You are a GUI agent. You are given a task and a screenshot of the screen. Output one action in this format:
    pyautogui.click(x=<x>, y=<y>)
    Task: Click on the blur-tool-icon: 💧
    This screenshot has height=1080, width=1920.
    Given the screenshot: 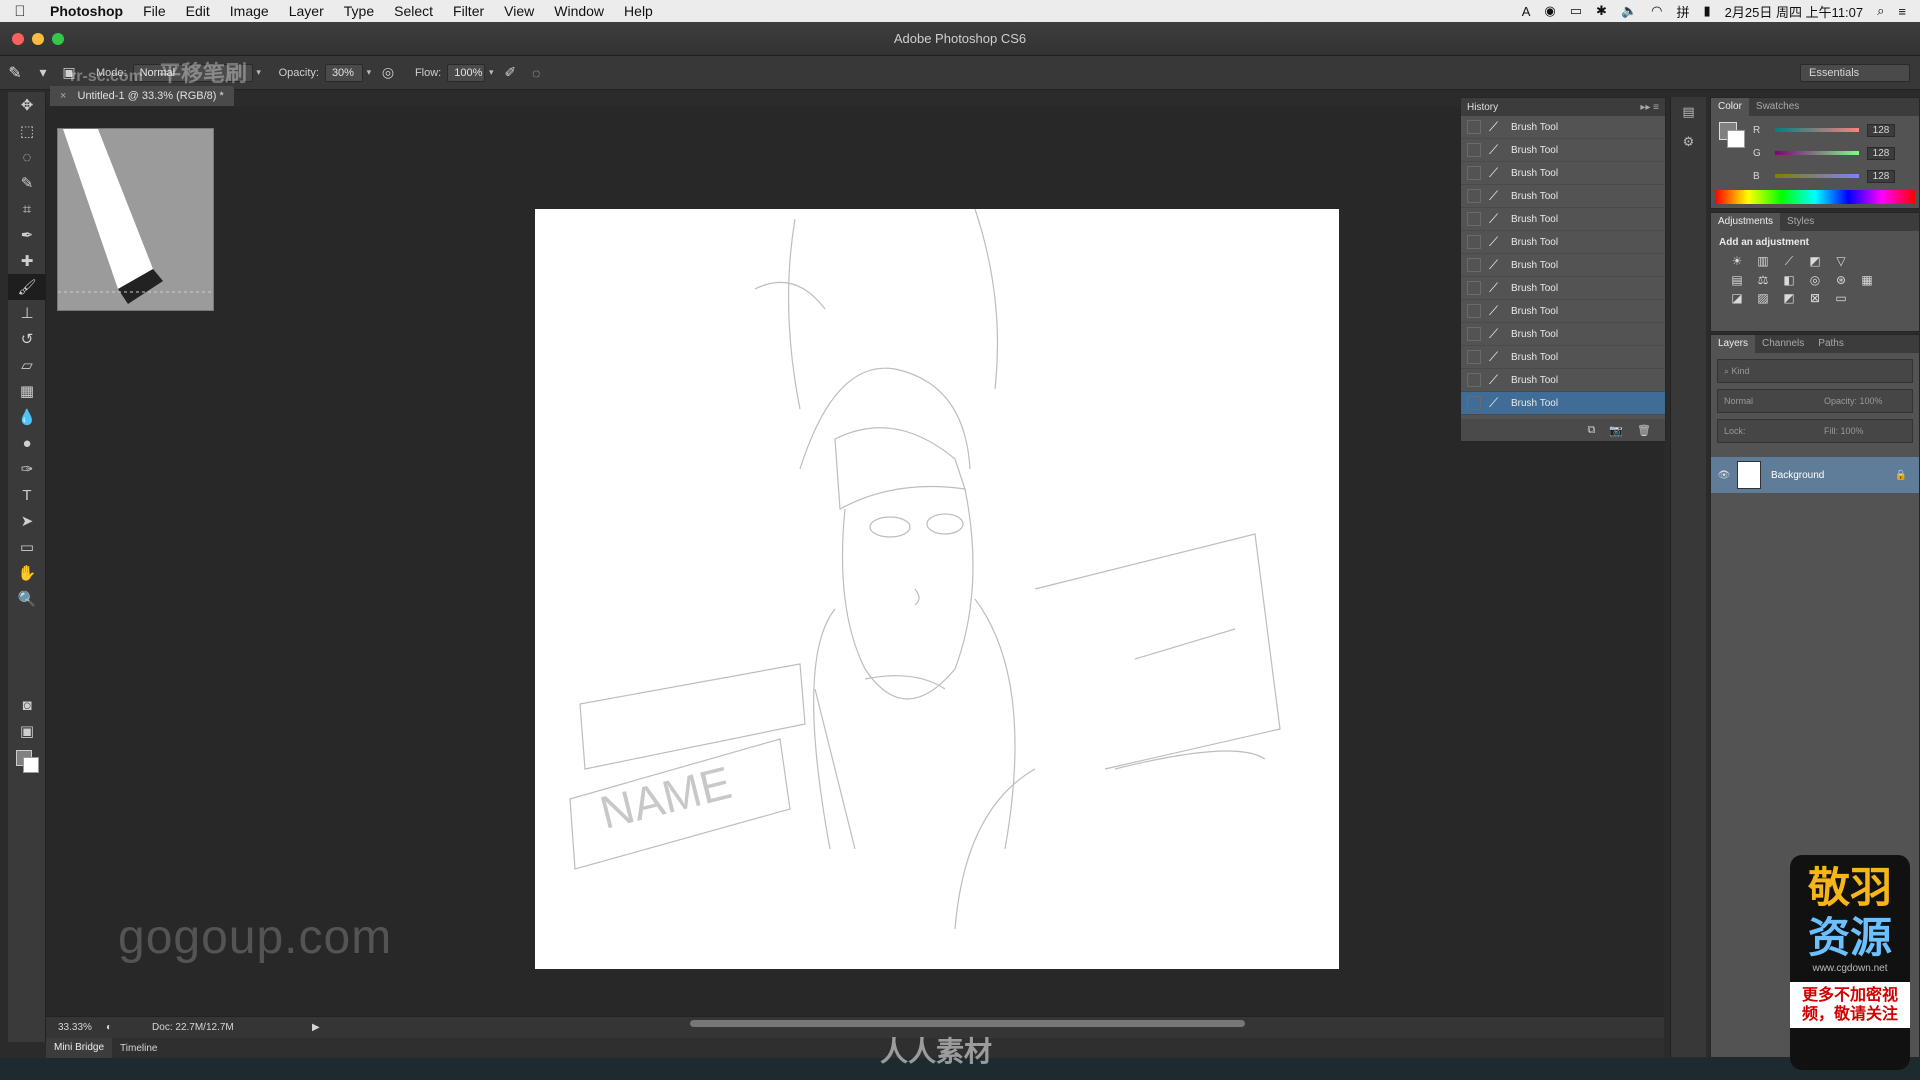 What is the action you would take?
    pyautogui.click(x=27, y=417)
    